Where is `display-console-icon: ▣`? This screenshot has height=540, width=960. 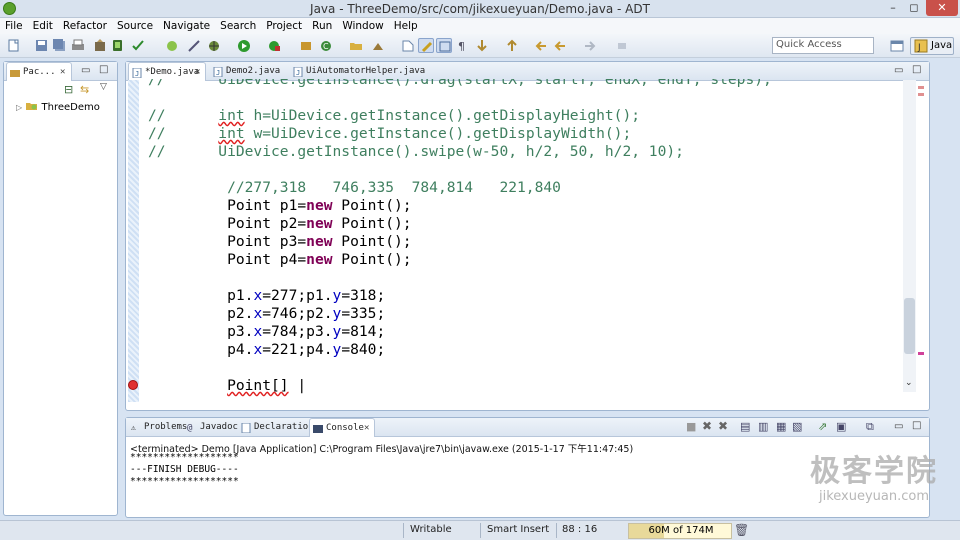 display-console-icon: ▣ is located at coordinates (841, 426).